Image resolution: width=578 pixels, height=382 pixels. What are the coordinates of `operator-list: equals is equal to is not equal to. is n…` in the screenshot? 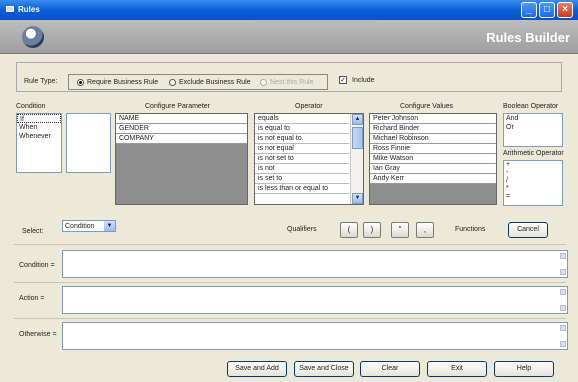 It's located at (309, 159).